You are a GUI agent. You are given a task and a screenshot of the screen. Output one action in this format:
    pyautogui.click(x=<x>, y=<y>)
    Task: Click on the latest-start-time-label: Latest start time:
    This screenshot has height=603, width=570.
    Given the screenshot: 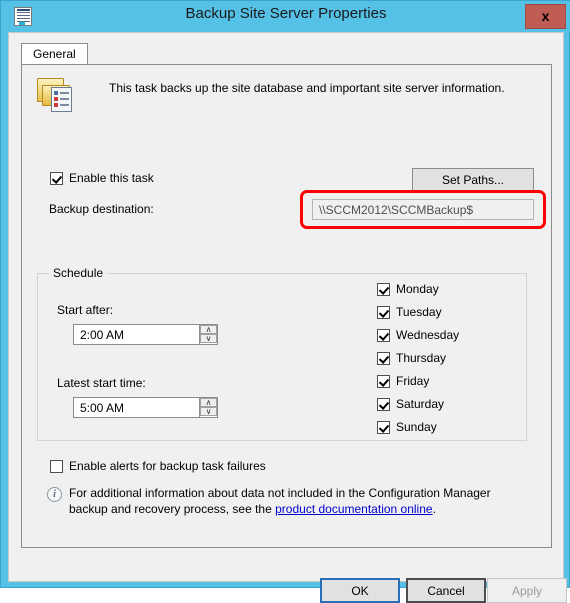 What is the action you would take?
    pyautogui.click(x=101, y=383)
    